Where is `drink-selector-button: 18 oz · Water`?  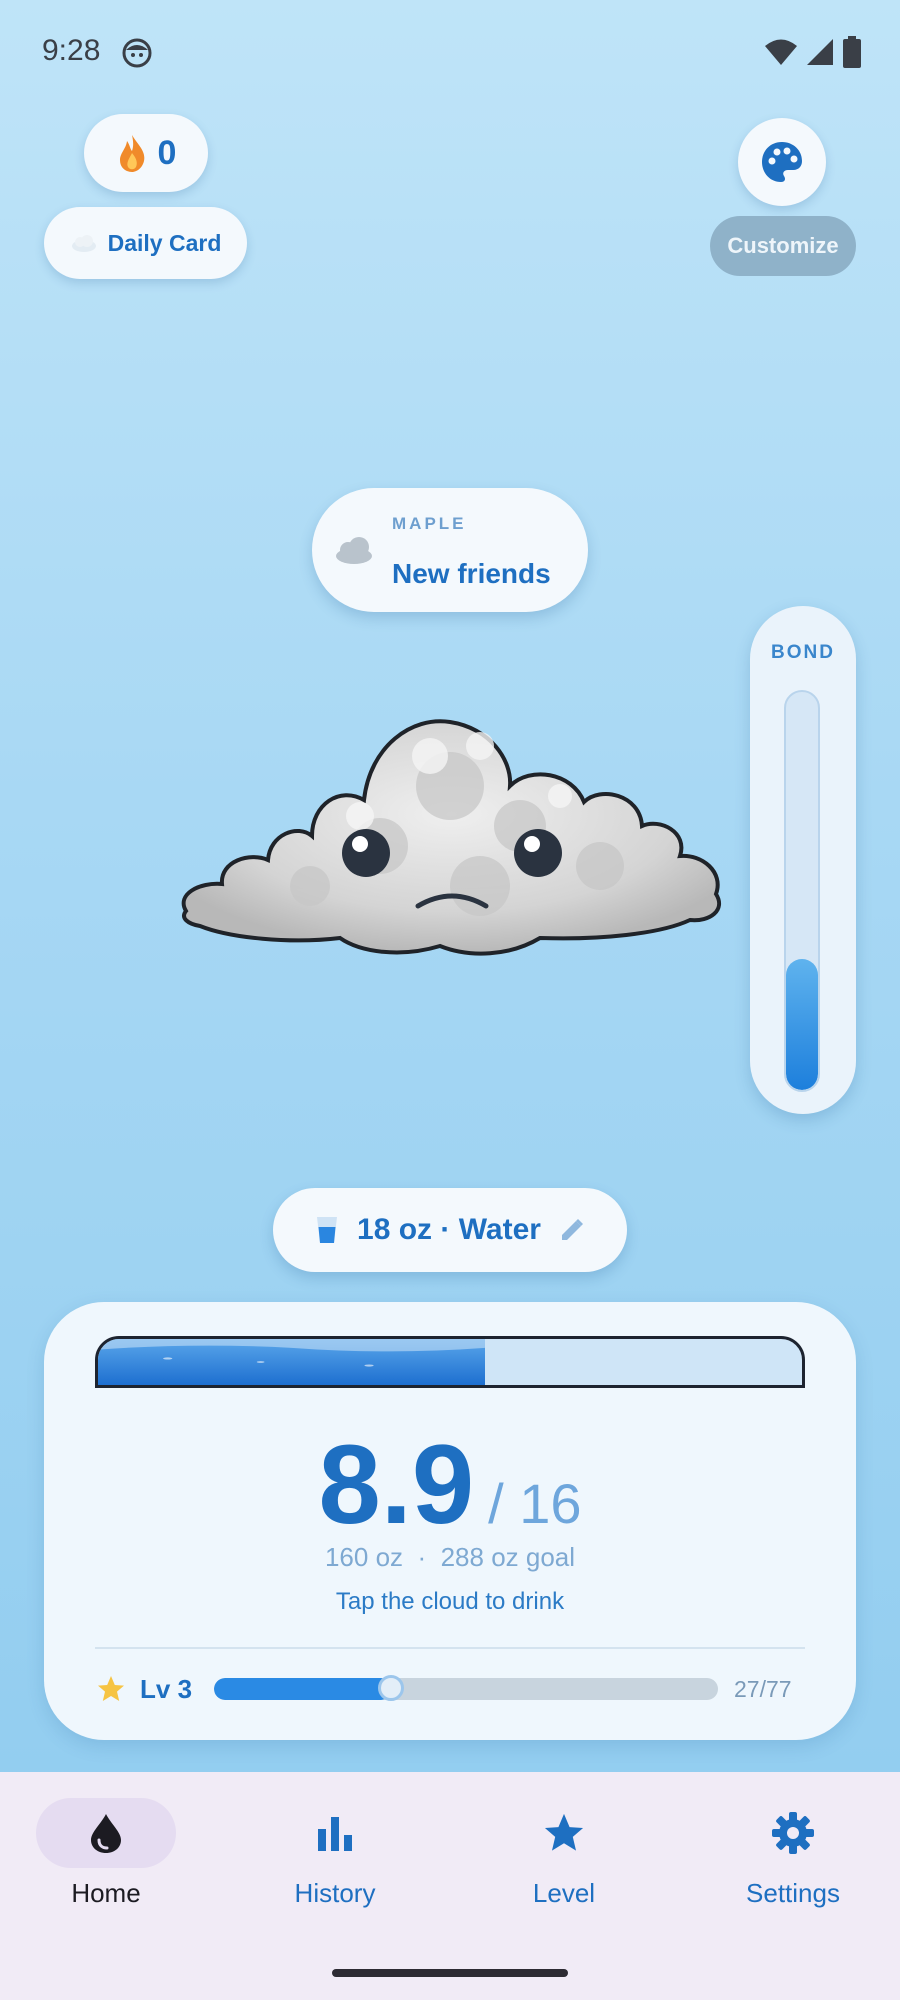
drink-selector-button: 18 oz · Water is located at coordinates (450, 1230).